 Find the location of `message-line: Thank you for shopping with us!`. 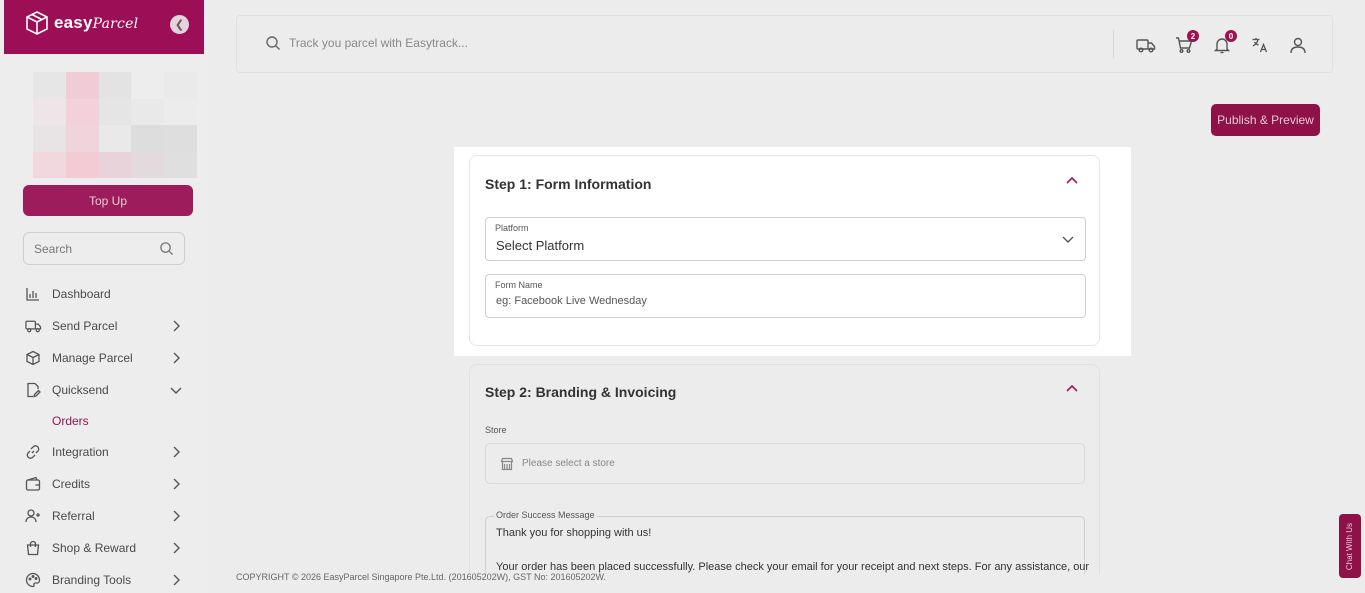

message-line: Thank you for shopping with us! is located at coordinates (574, 533).